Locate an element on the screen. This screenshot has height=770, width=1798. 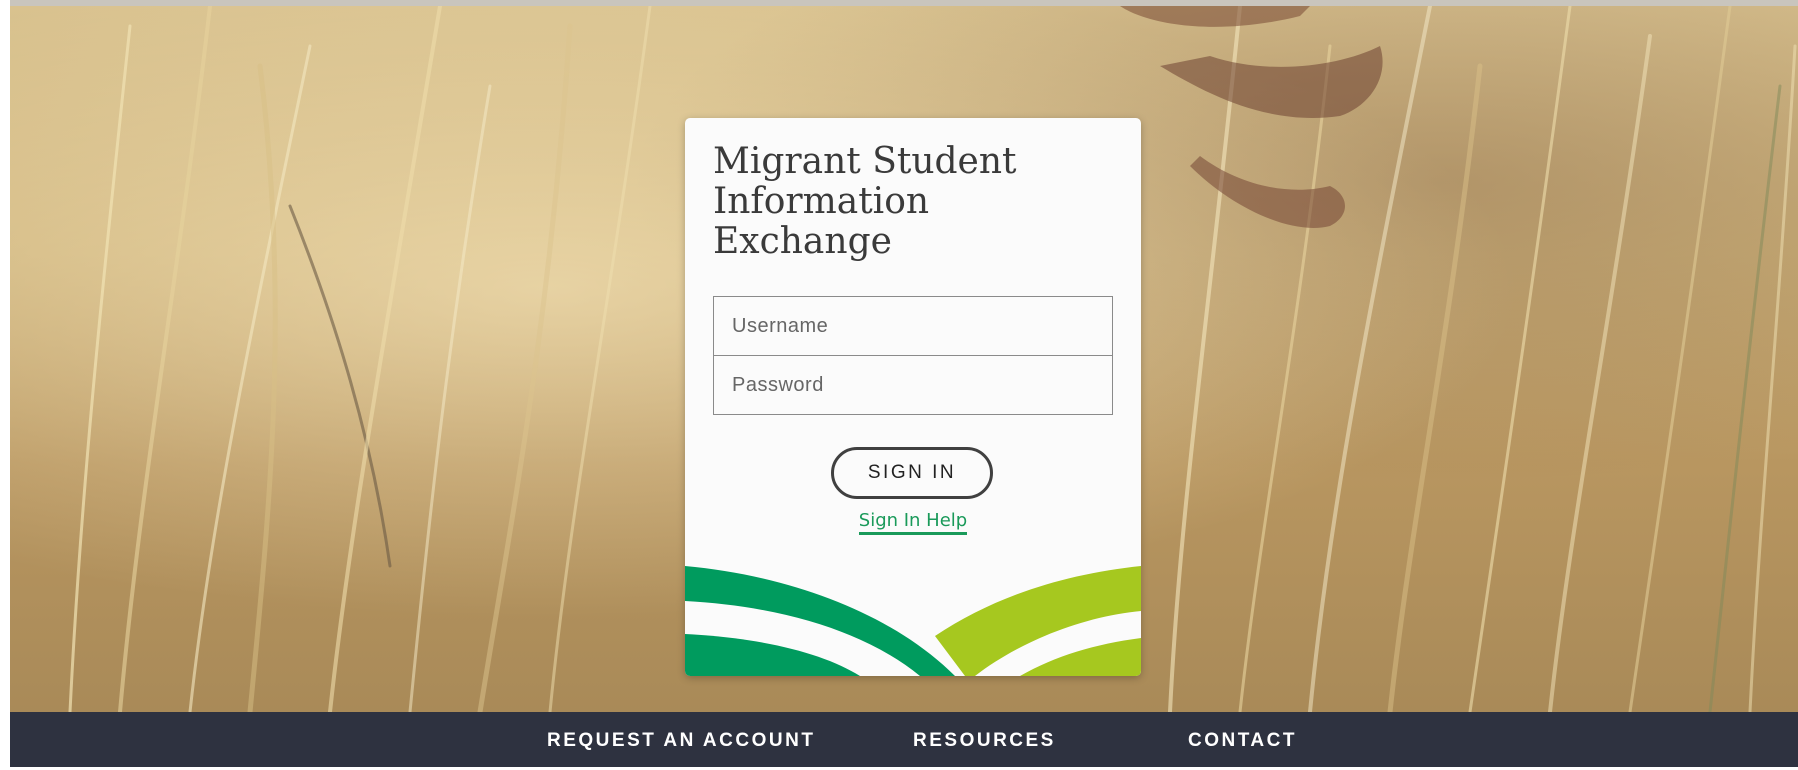
sign-in-button: SIGN IN is located at coordinates (912, 473).